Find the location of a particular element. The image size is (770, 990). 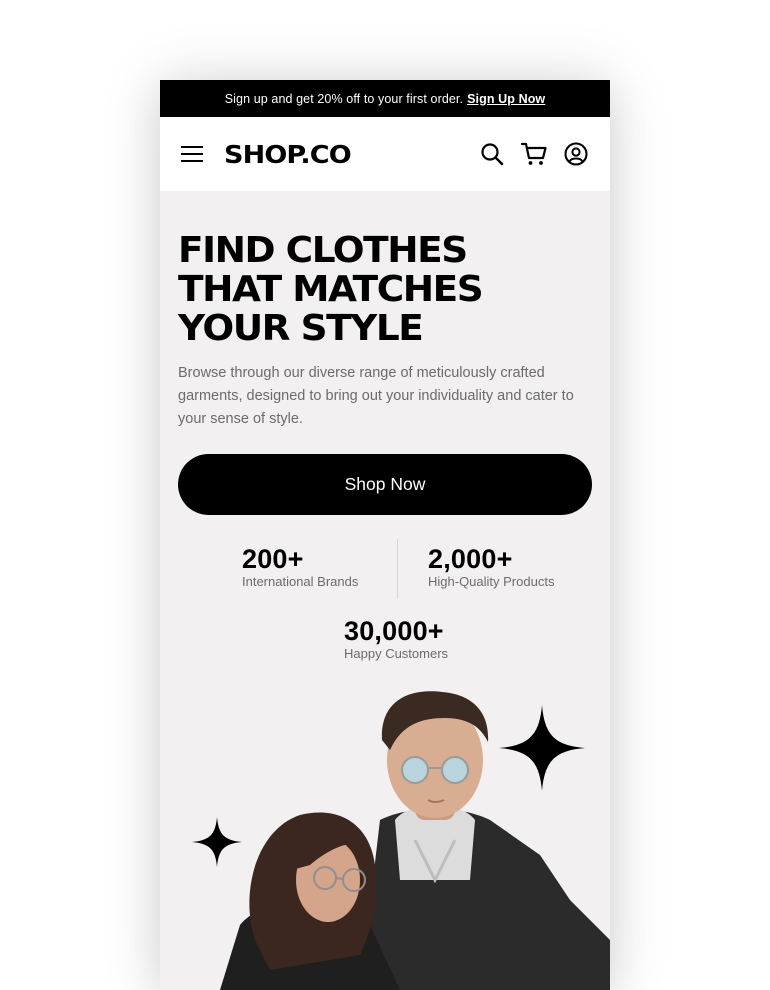

stats-divider is located at coordinates (397, 569).